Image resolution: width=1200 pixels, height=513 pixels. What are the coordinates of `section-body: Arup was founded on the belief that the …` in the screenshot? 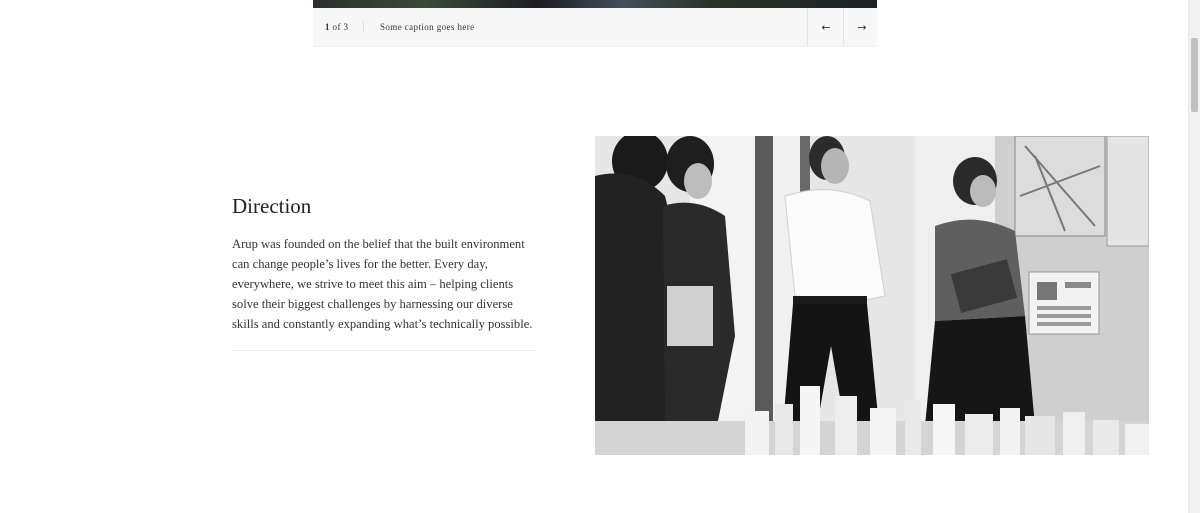 It's located at (382, 284).